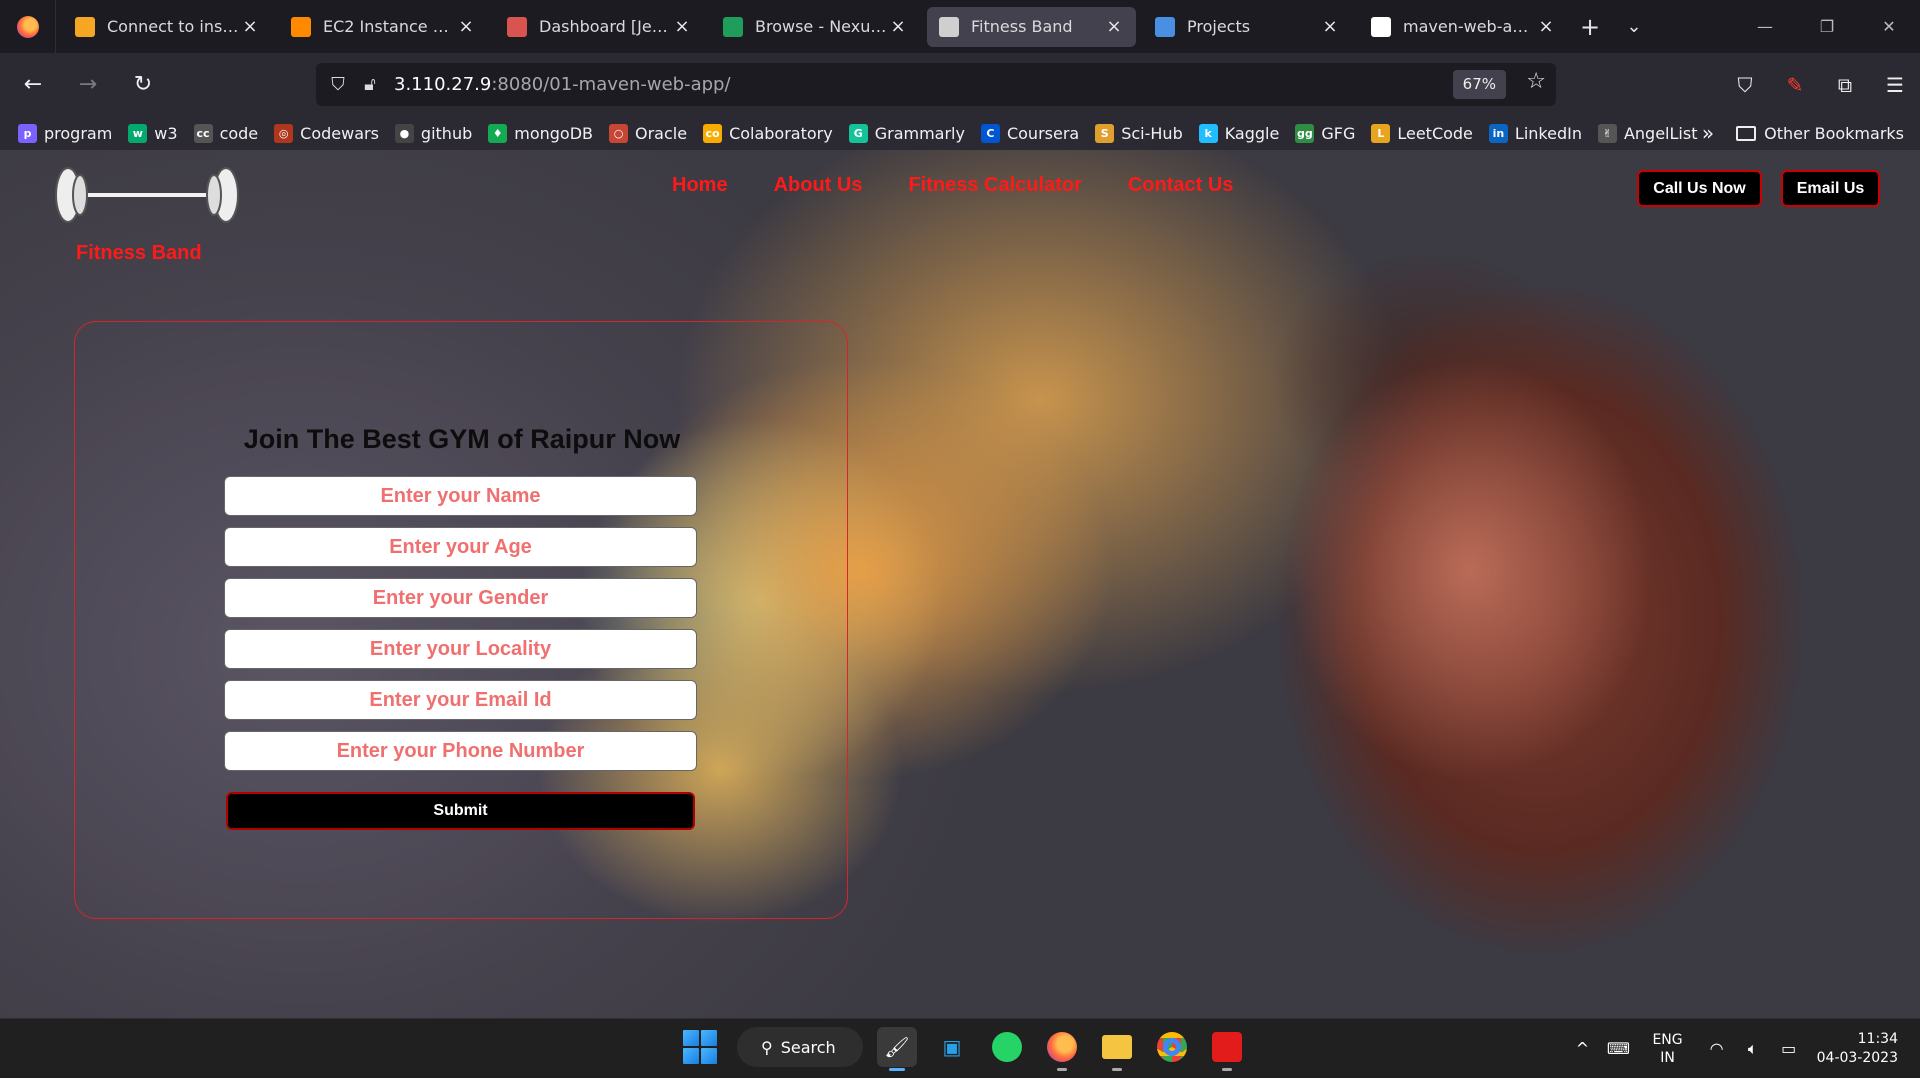 The image size is (1920, 1078). I want to click on bookmark-item: C Coursera, so click(1029, 133).